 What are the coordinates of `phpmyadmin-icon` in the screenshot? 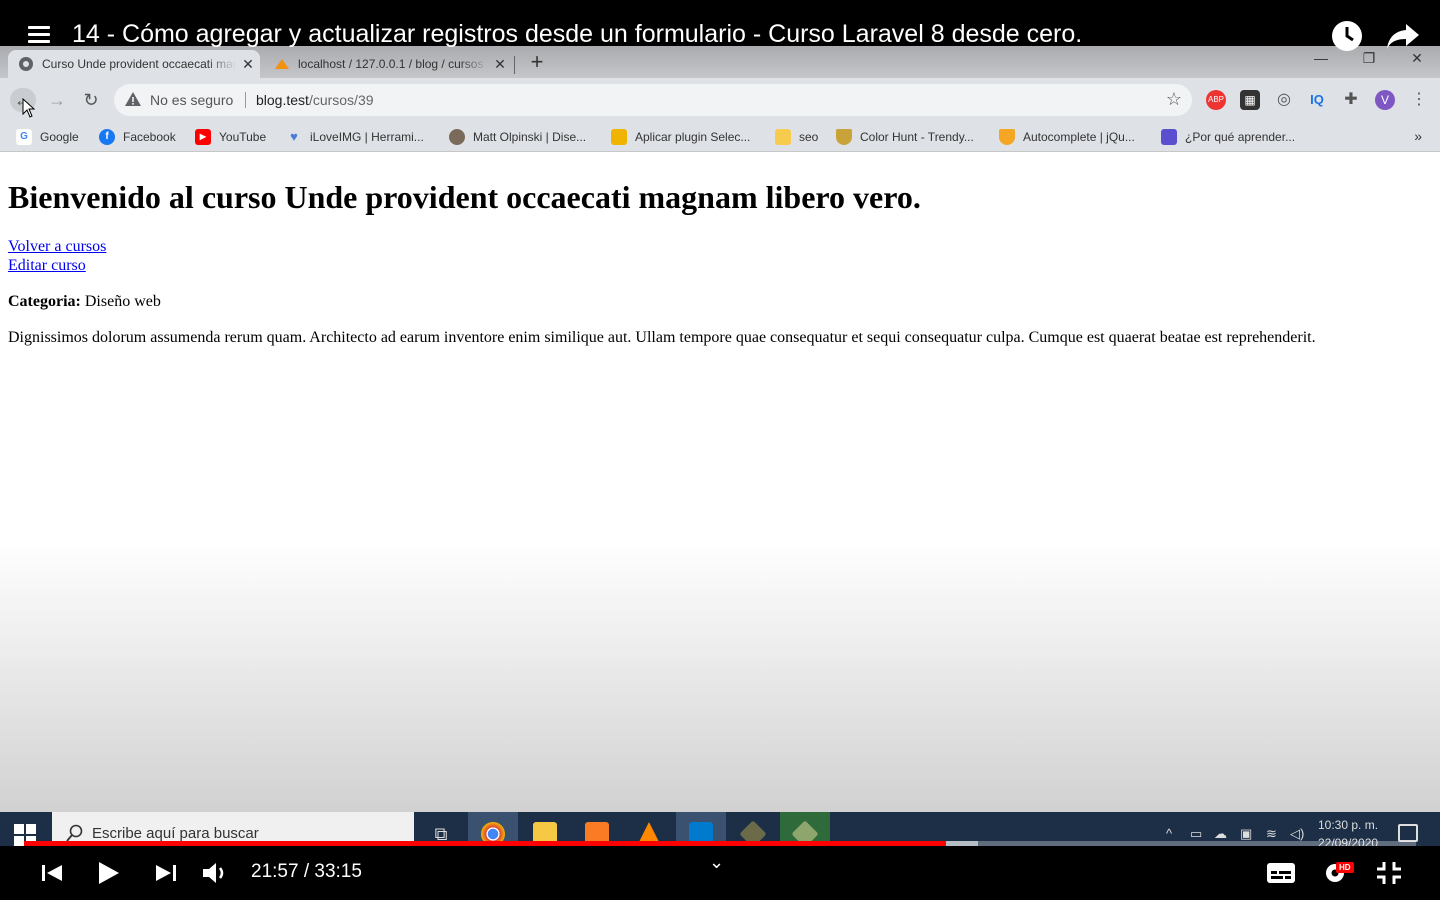 It's located at (282, 64).